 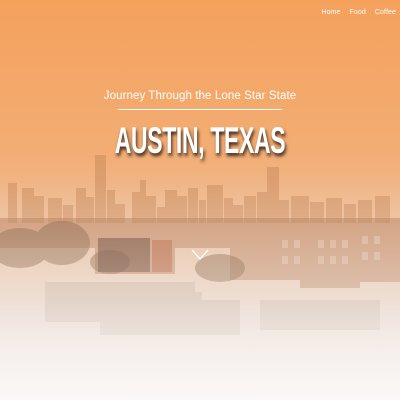 I want to click on subtitle-divider, so click(x=200, y=109).